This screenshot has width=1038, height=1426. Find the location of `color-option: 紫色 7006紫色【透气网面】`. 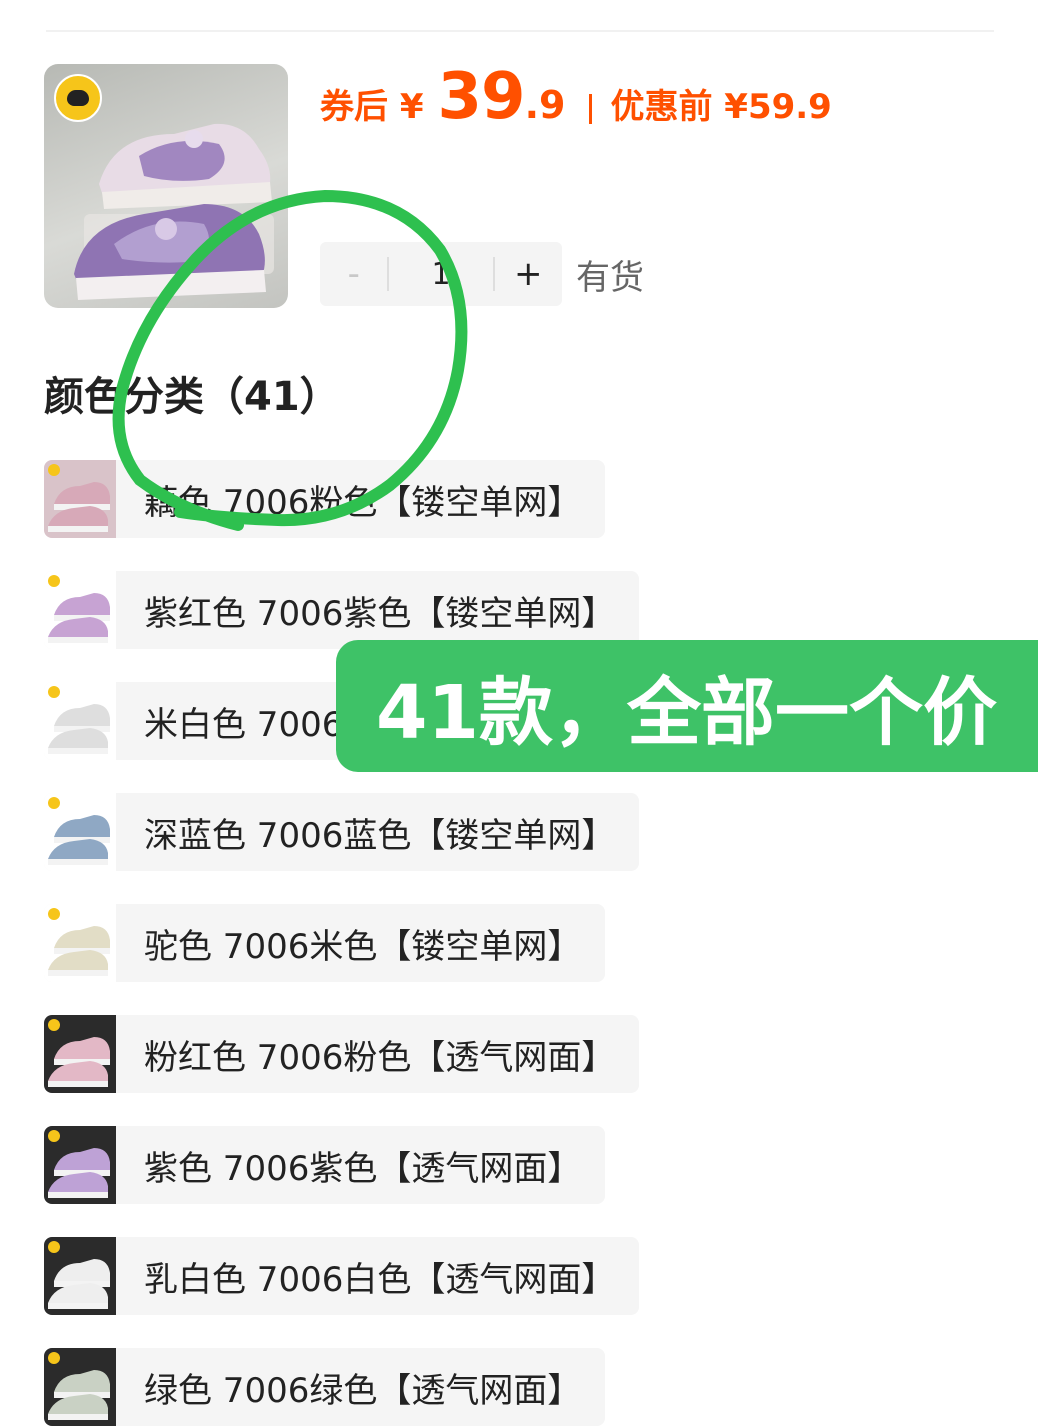

color-option: 紫色 7006紫色【透气网面】 is located at coordinates (325, 1165).